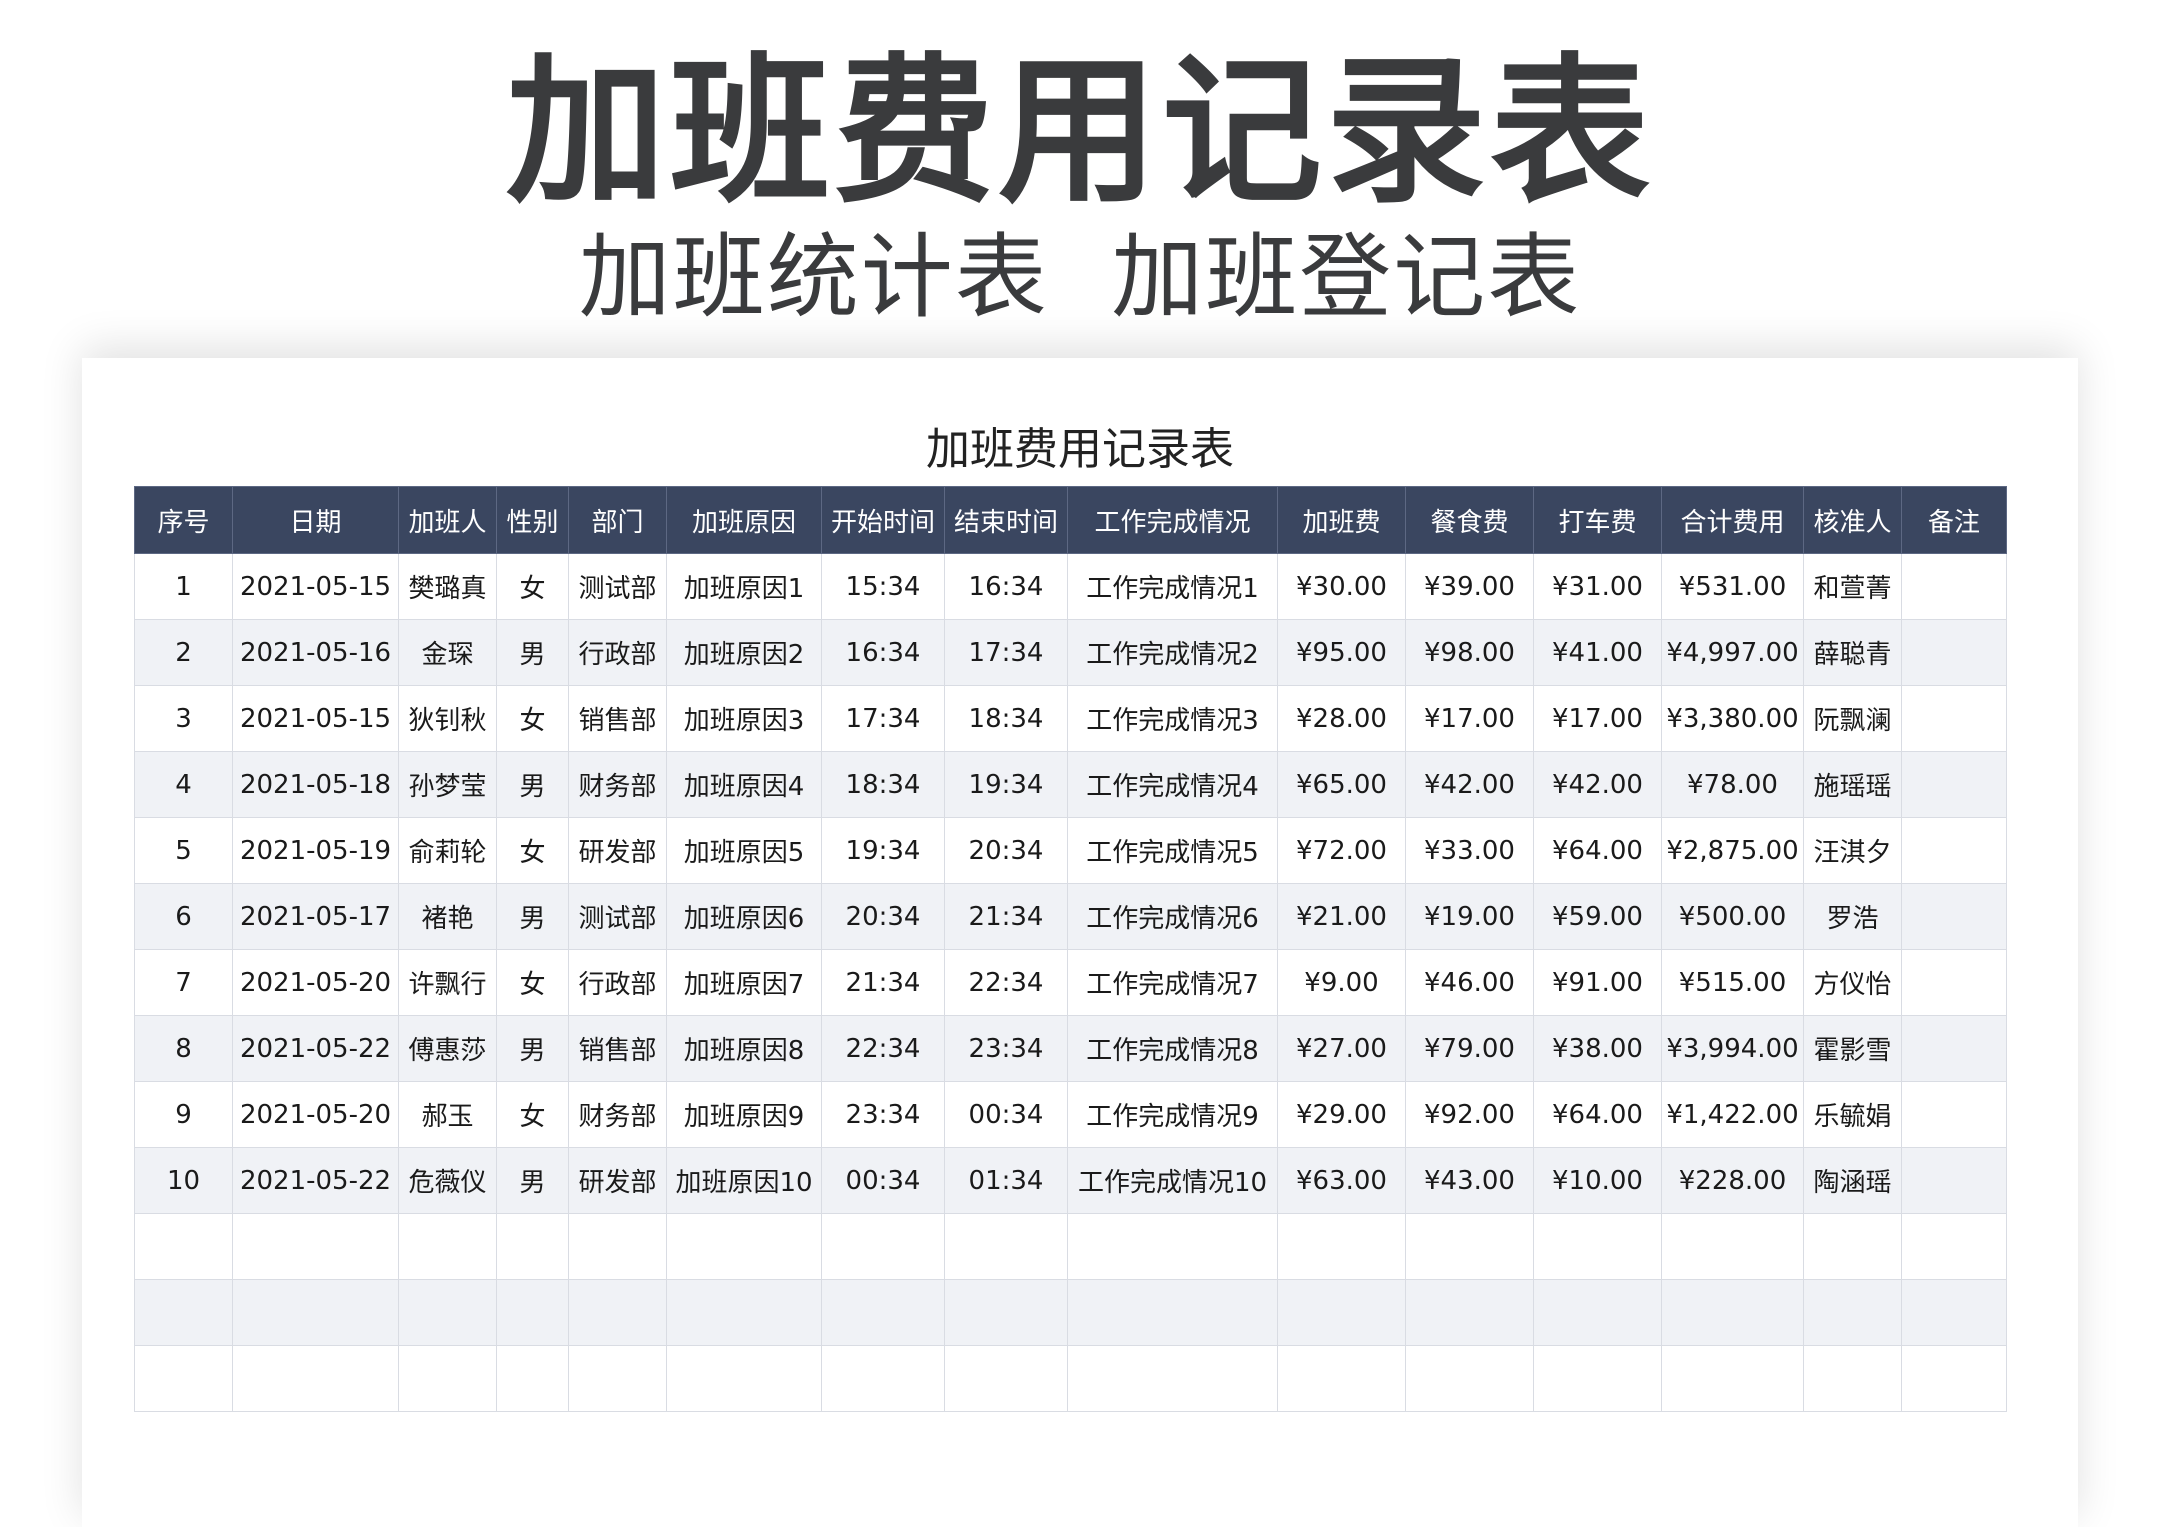  I want to click on table-cell: 2021-05-17, so click(315, 916).